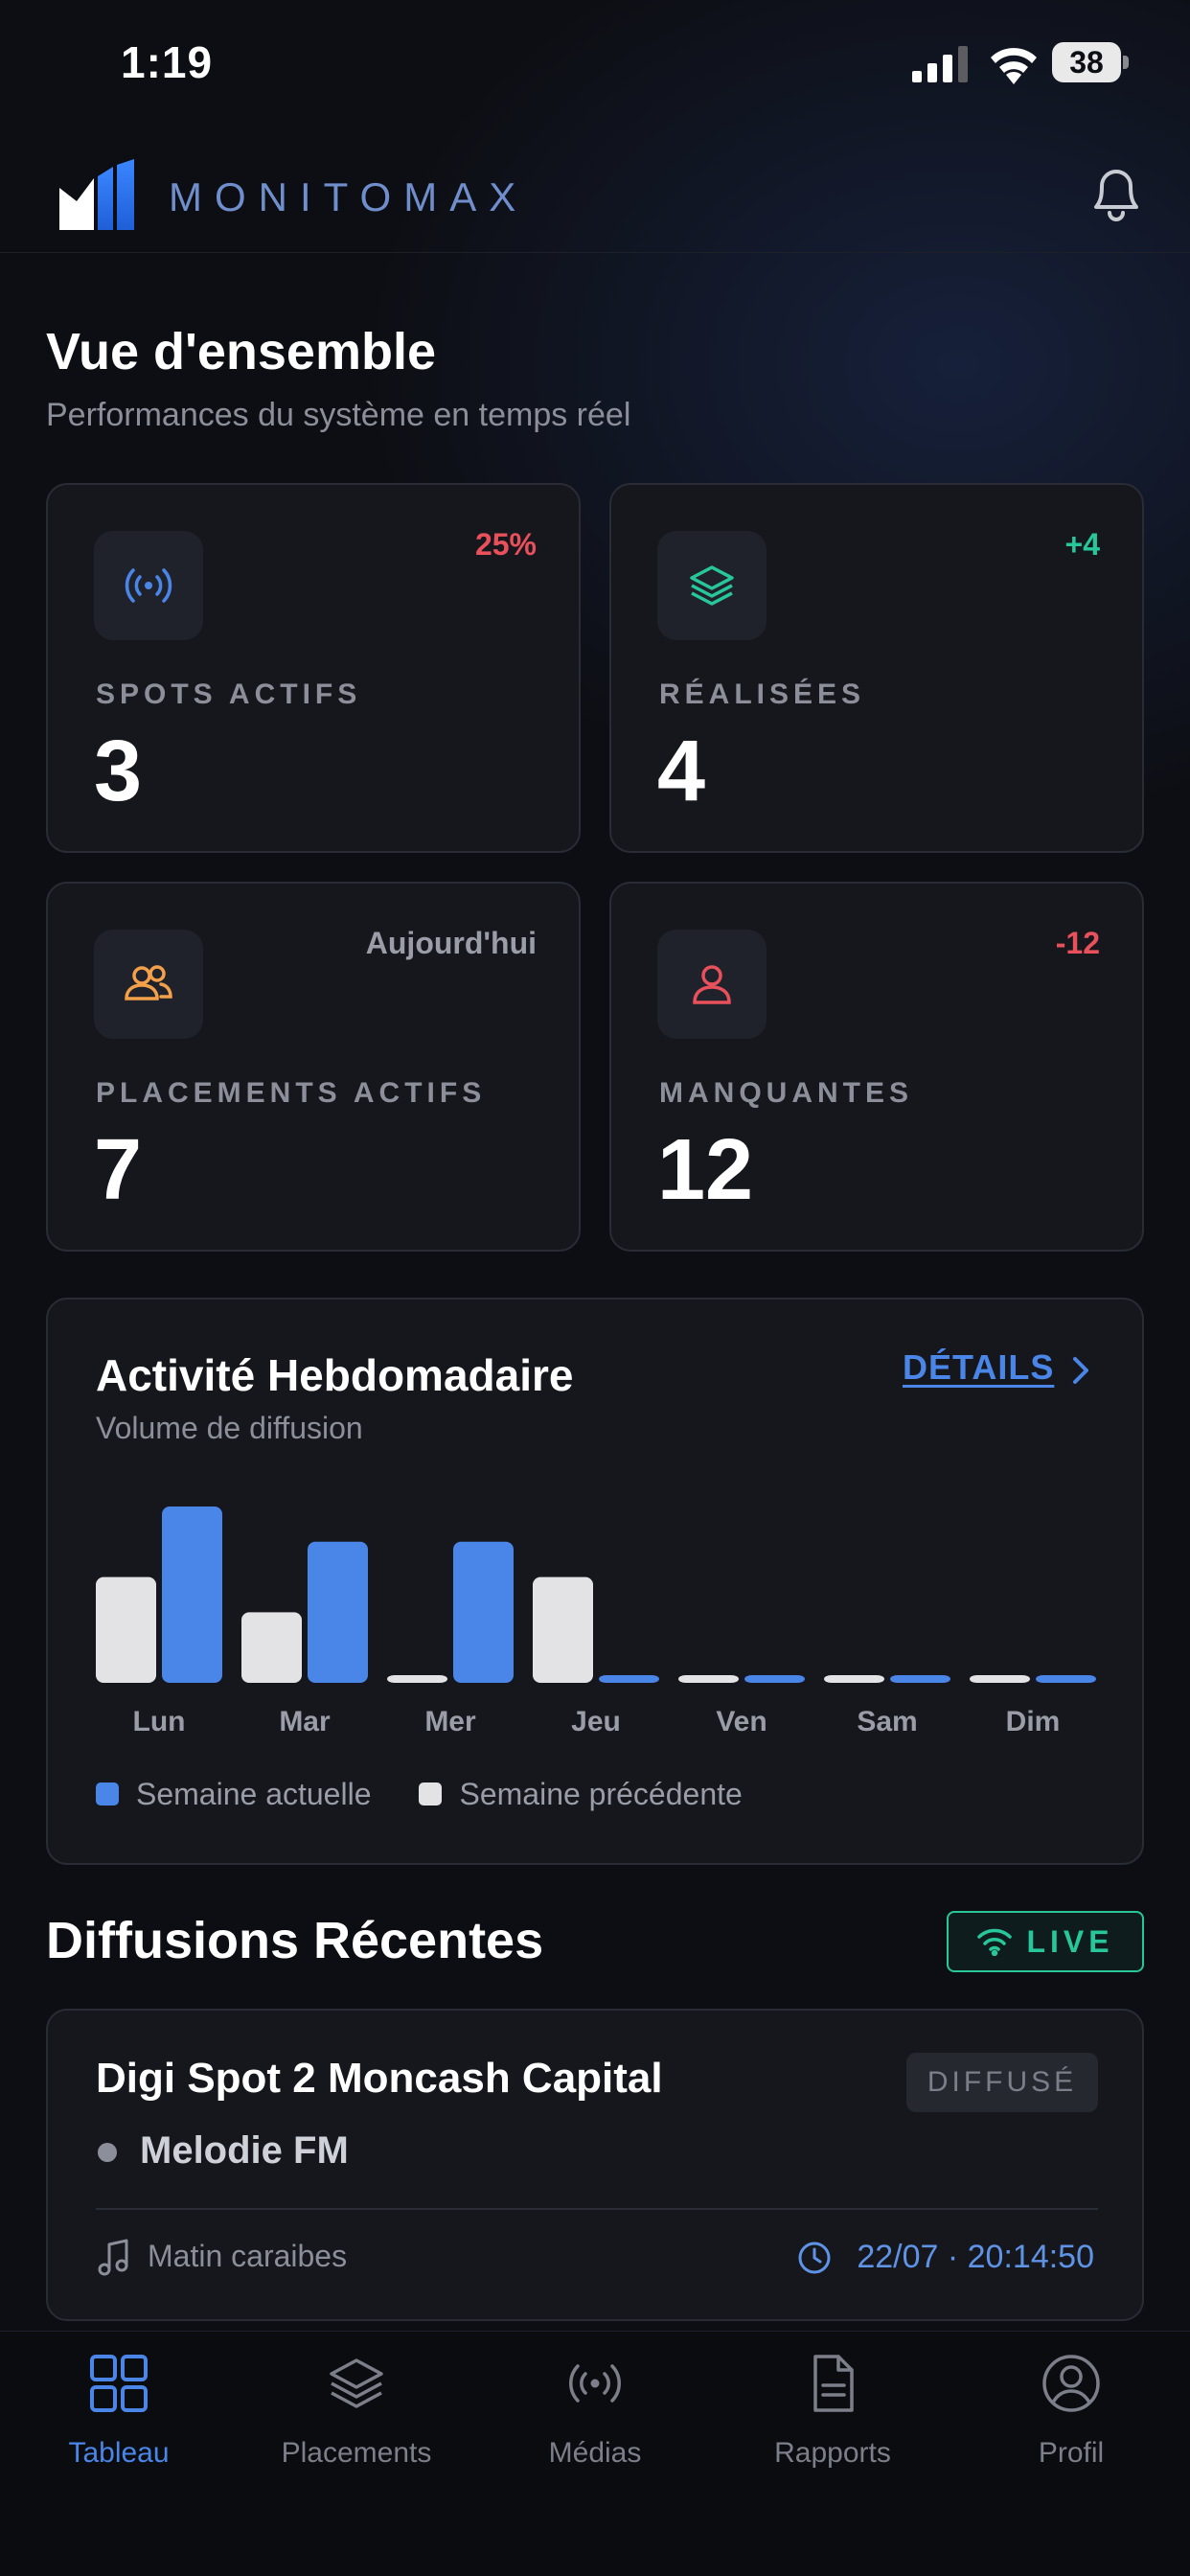 The image size is (1190, 2576). Describe the element at coordinates (1071, 2418) in the screenshot. I see `nav-item-profil: Profil` at that location.